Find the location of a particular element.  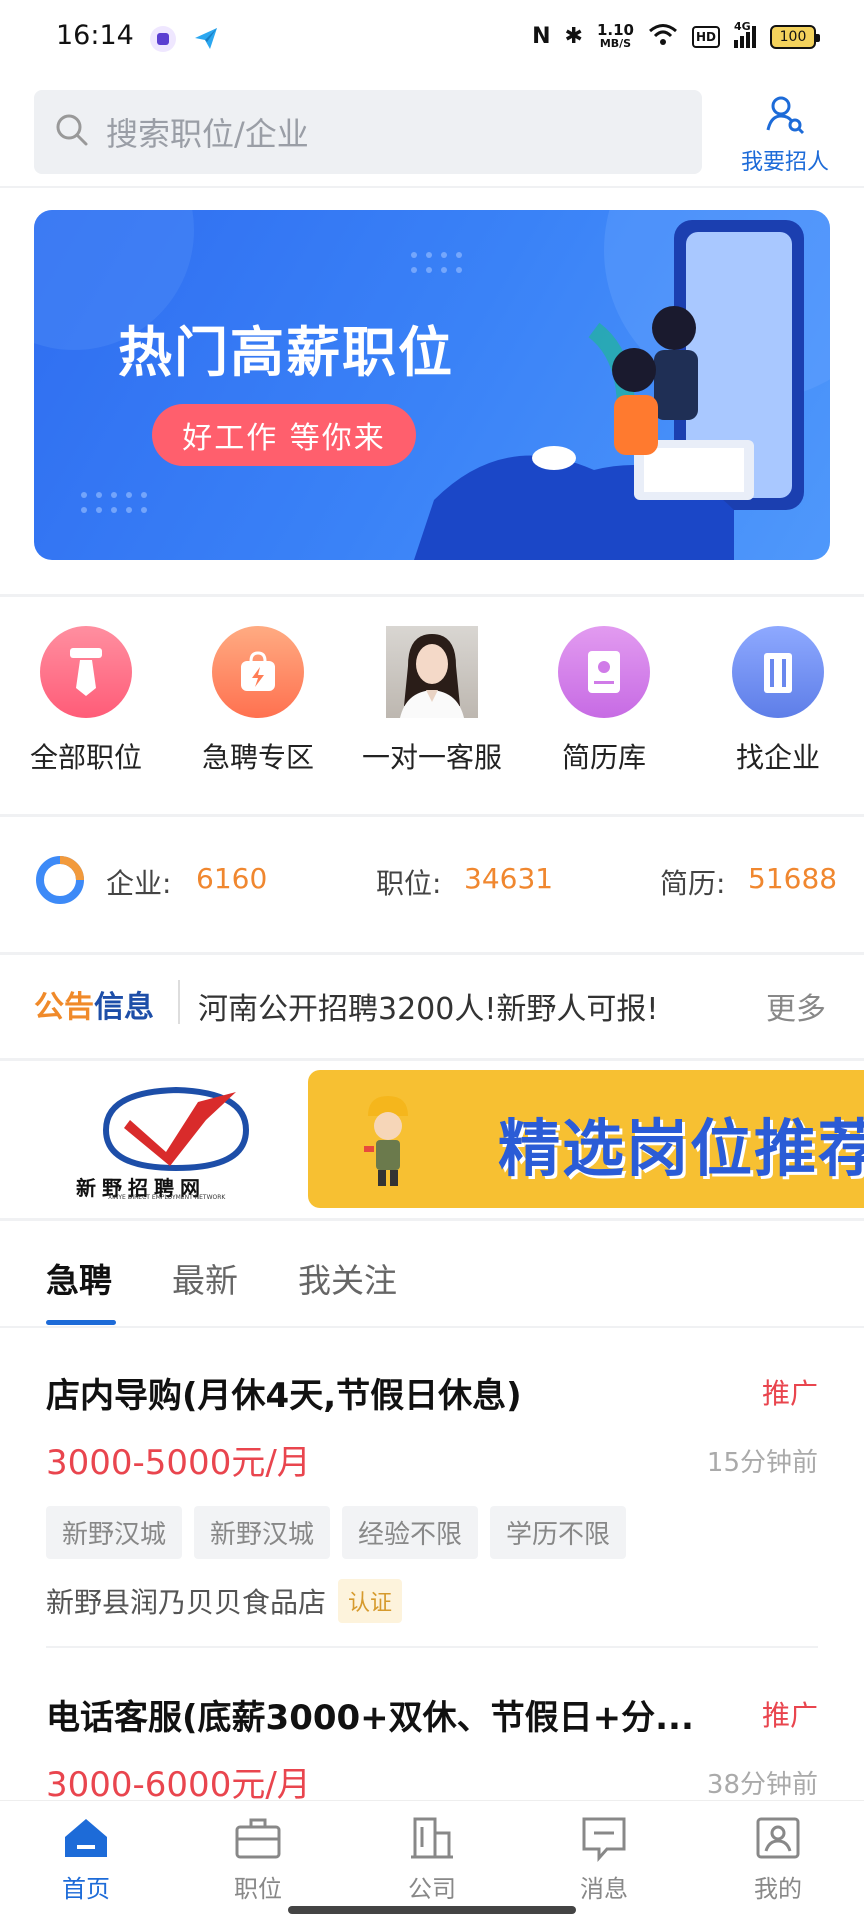

quick-link-label: 全部职位 is located at coordinates (85, 757).